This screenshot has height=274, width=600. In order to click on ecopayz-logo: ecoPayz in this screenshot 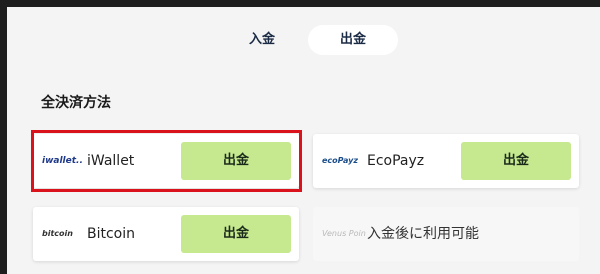, I will do `click(340, 160)`.